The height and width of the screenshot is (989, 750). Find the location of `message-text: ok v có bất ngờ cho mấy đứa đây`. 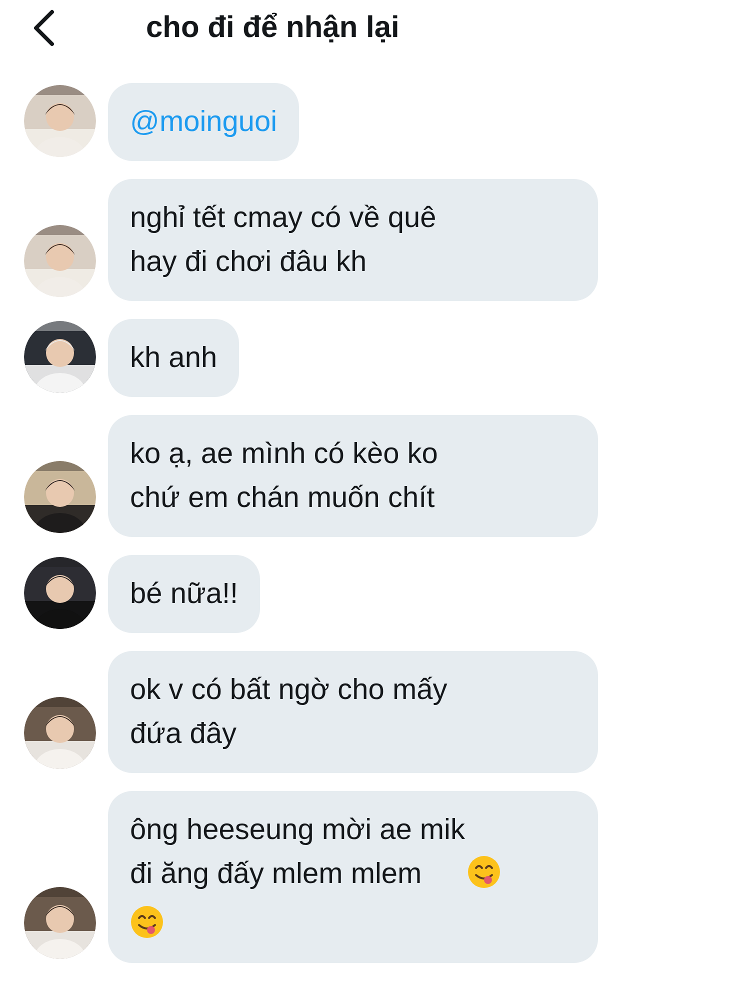

message-text: ok v có bất ngờ cho mấy đứa đây is located at coordinates (289, 712).